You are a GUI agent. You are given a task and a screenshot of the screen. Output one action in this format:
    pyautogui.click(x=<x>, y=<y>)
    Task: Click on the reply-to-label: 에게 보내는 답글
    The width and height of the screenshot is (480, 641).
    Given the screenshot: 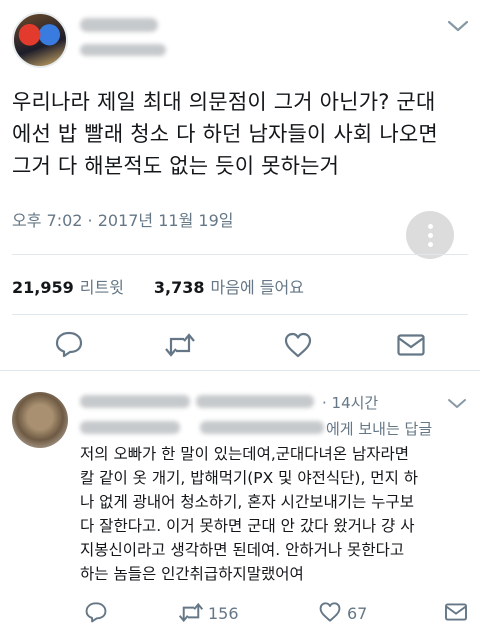 What is the action you would take?
    pyautogui.click(x=379, y=429)
    